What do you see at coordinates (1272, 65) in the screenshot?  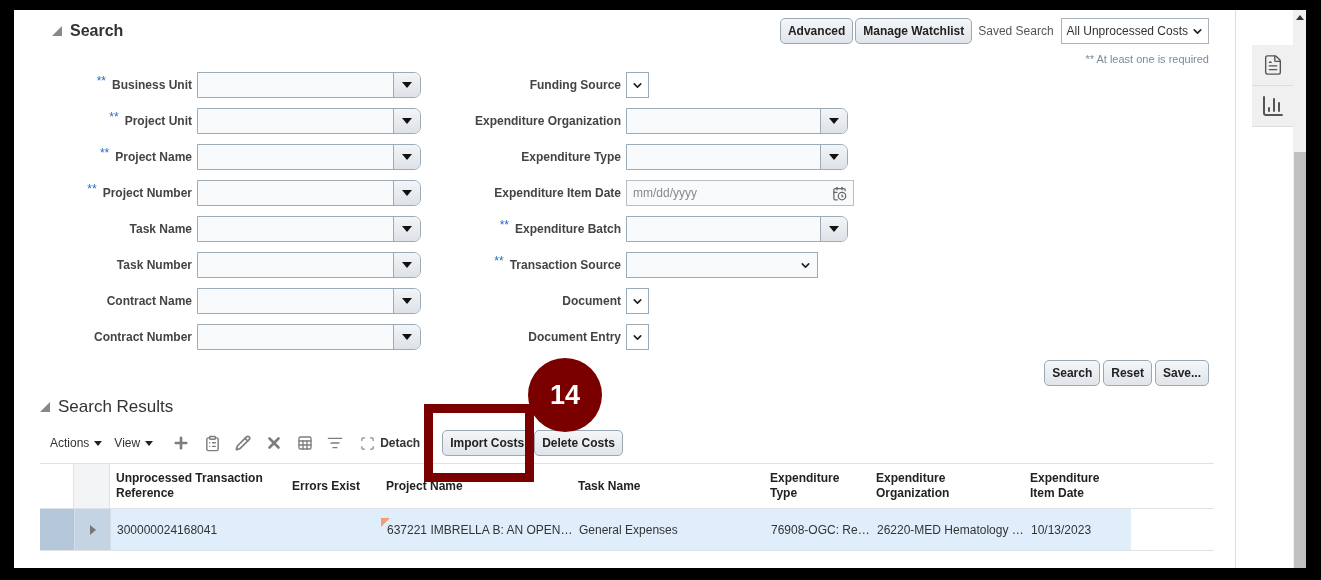 I see `document-icon` at bounding box center [1272, 65].